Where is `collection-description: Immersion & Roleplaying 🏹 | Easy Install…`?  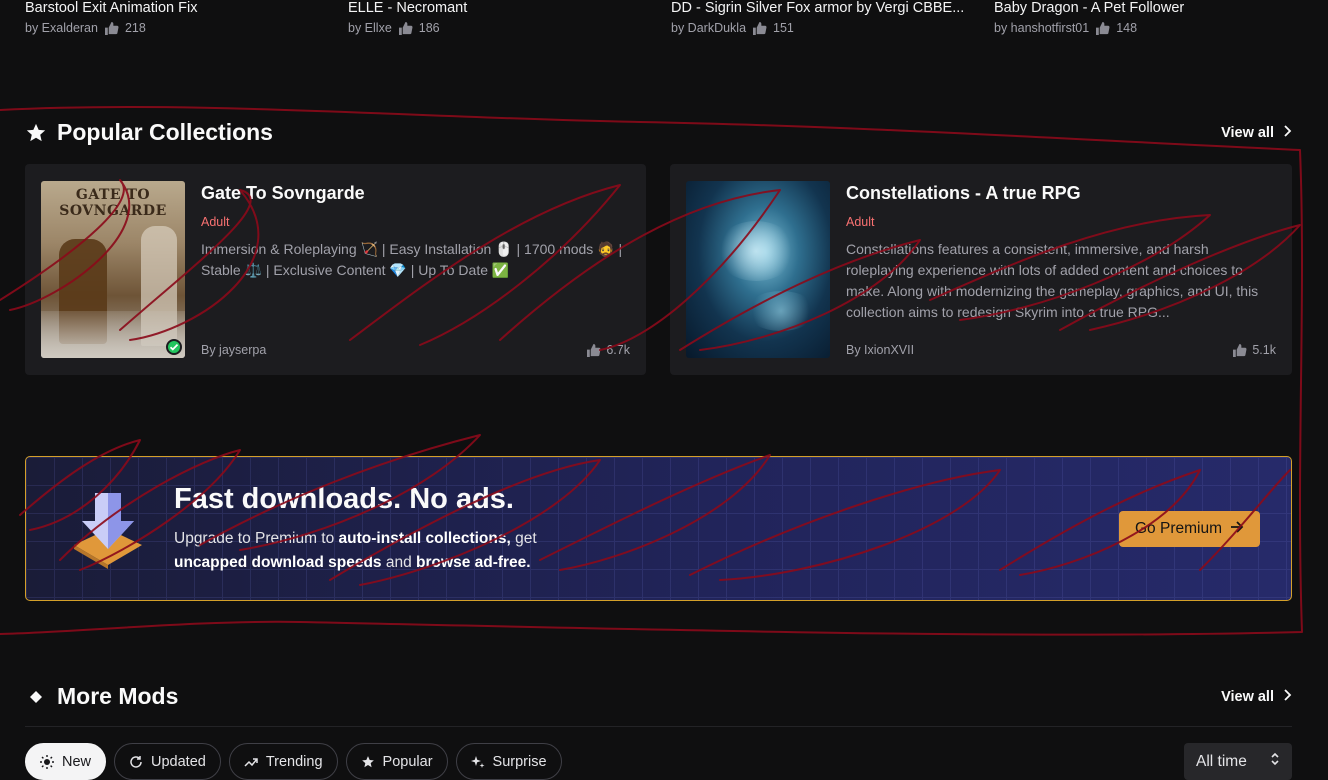
collection-description: Immersion & Roleplaying 🏹 | Easy Install… is located at coordinates (412, 259).